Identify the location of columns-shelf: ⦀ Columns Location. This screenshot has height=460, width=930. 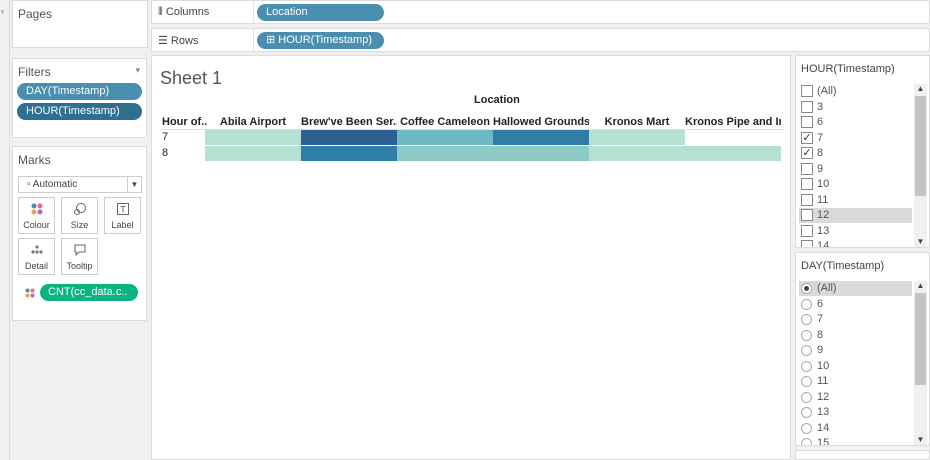
(540, 12).